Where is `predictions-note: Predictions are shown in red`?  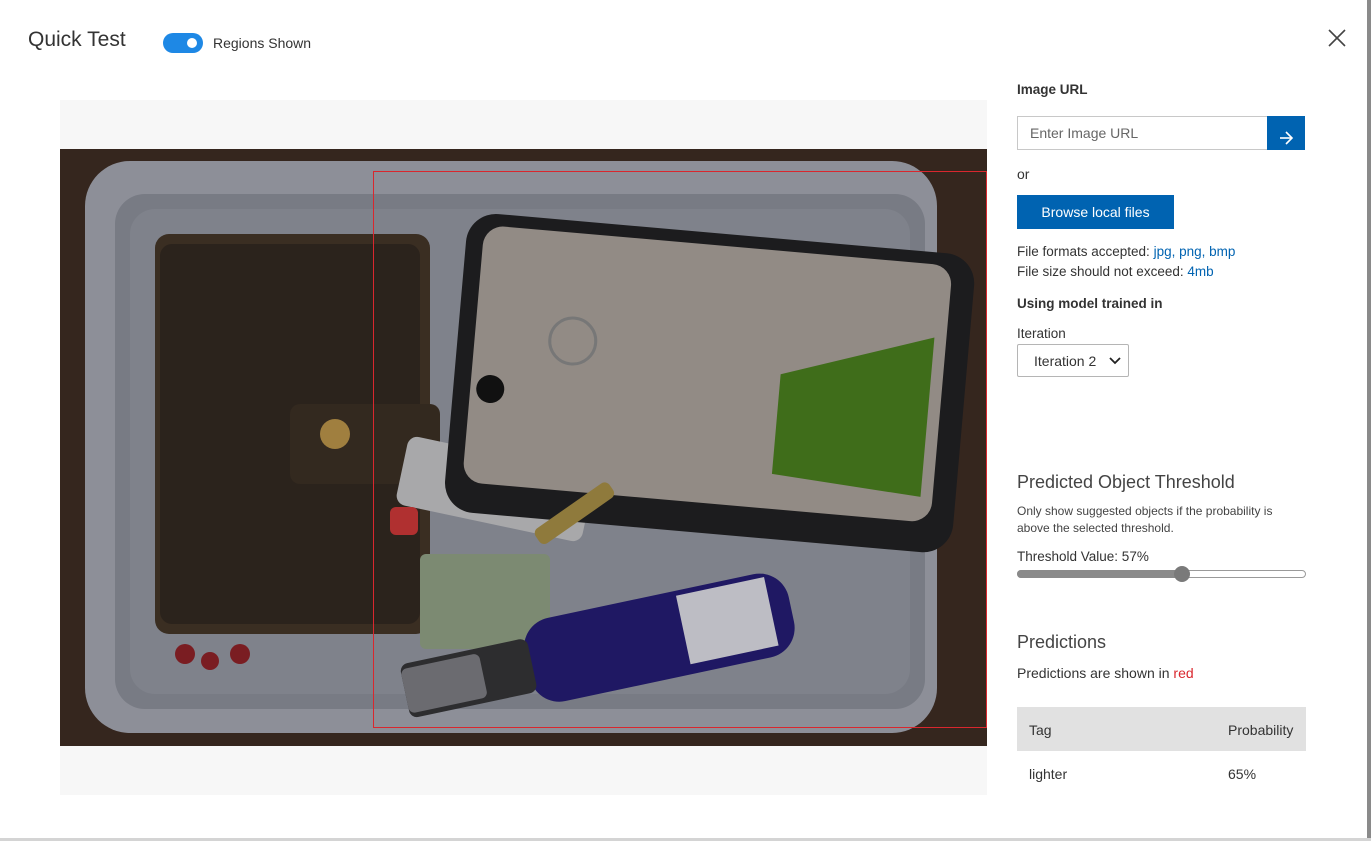 predictions-note: Predictions are shown in red is located at coordinates (1105, 673).